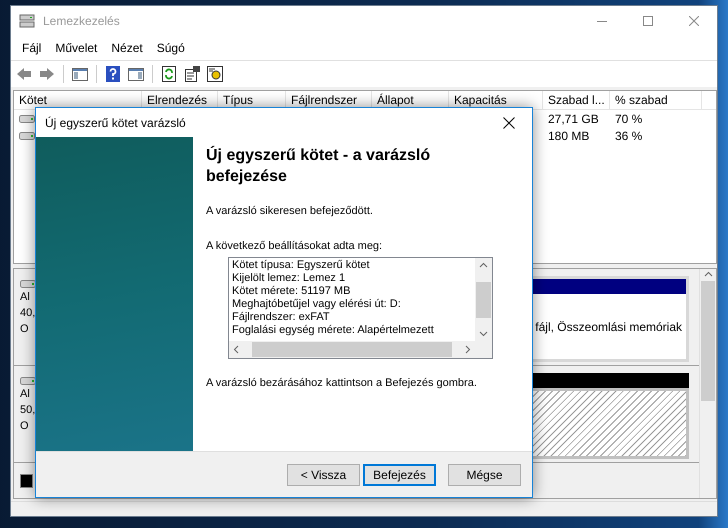  Describe the element at coordinates (290, 211) in the screenshot. I see `success-message: A varázsló sikeresen befejeződött.` at that location.